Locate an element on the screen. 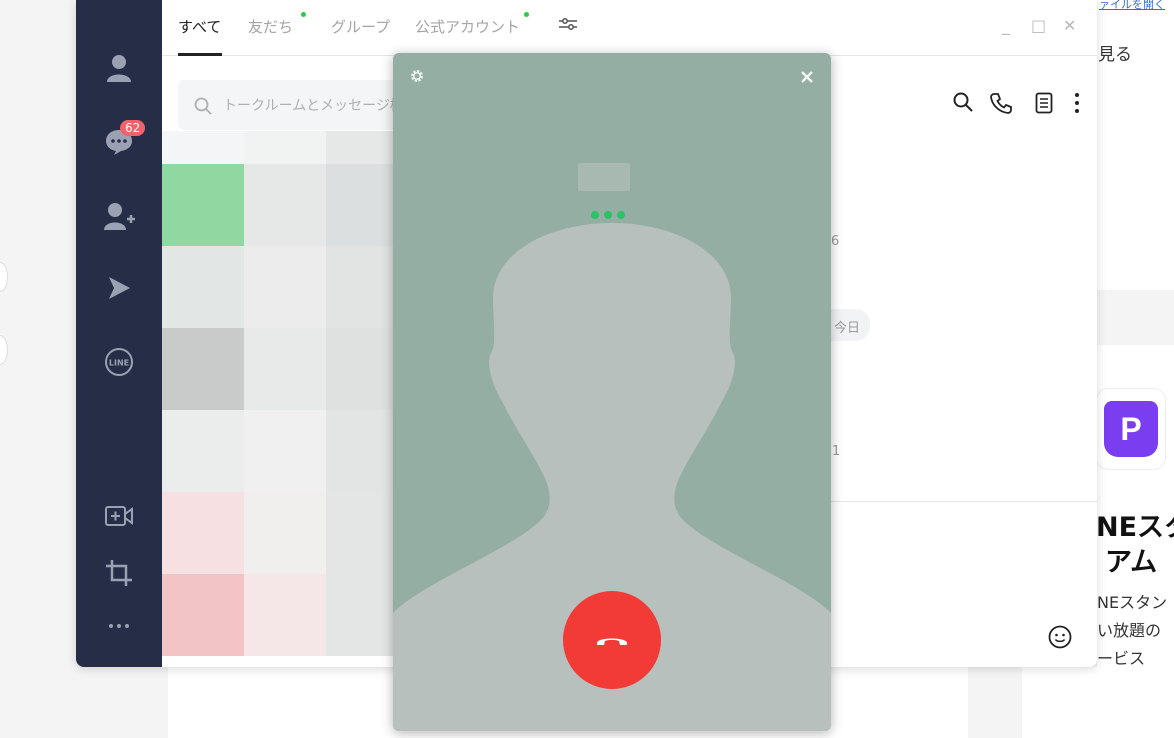 Image resolution: width=1174 pixels, height=738 pixels. promo-description: ービス is located at coordinates (1121, 658).